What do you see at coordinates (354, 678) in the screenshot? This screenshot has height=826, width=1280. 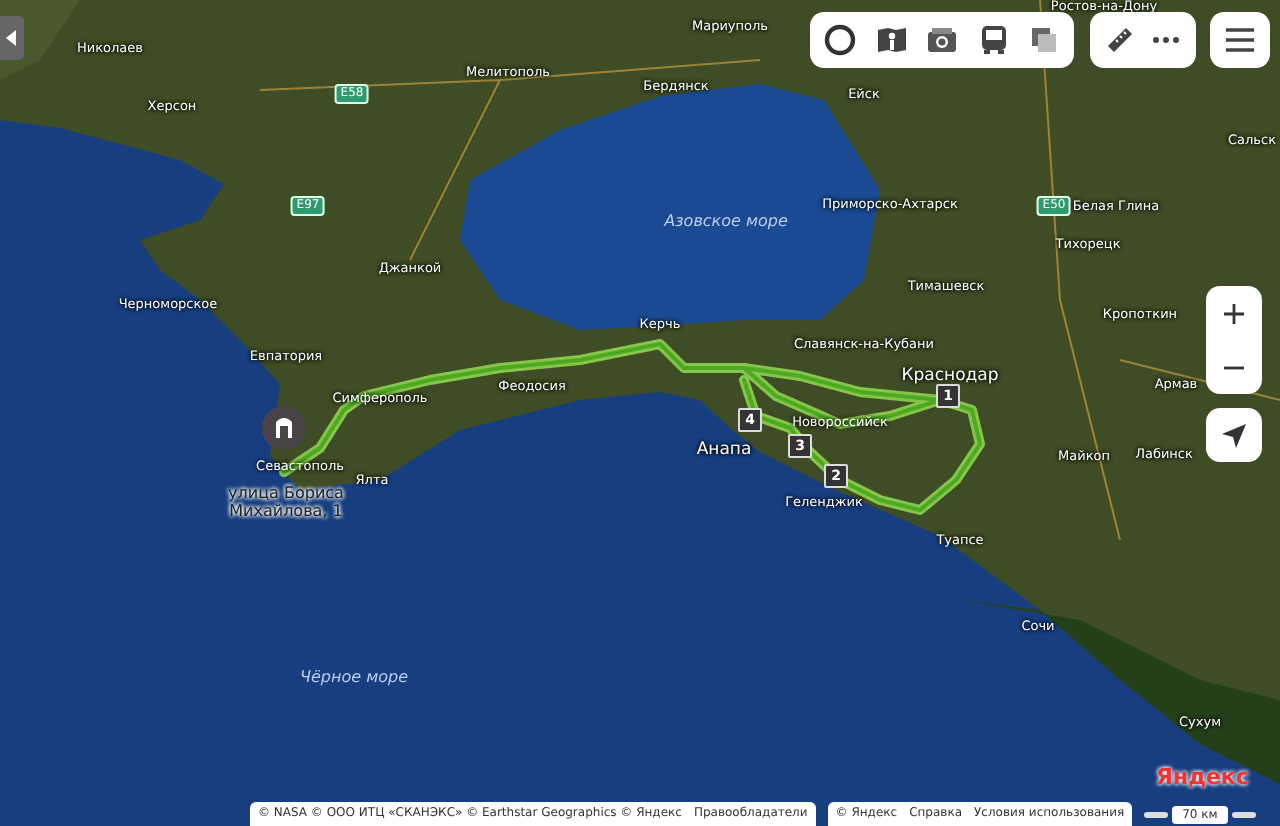 I see `sea-label: Чёрное море` at bounding box center [354, 678].